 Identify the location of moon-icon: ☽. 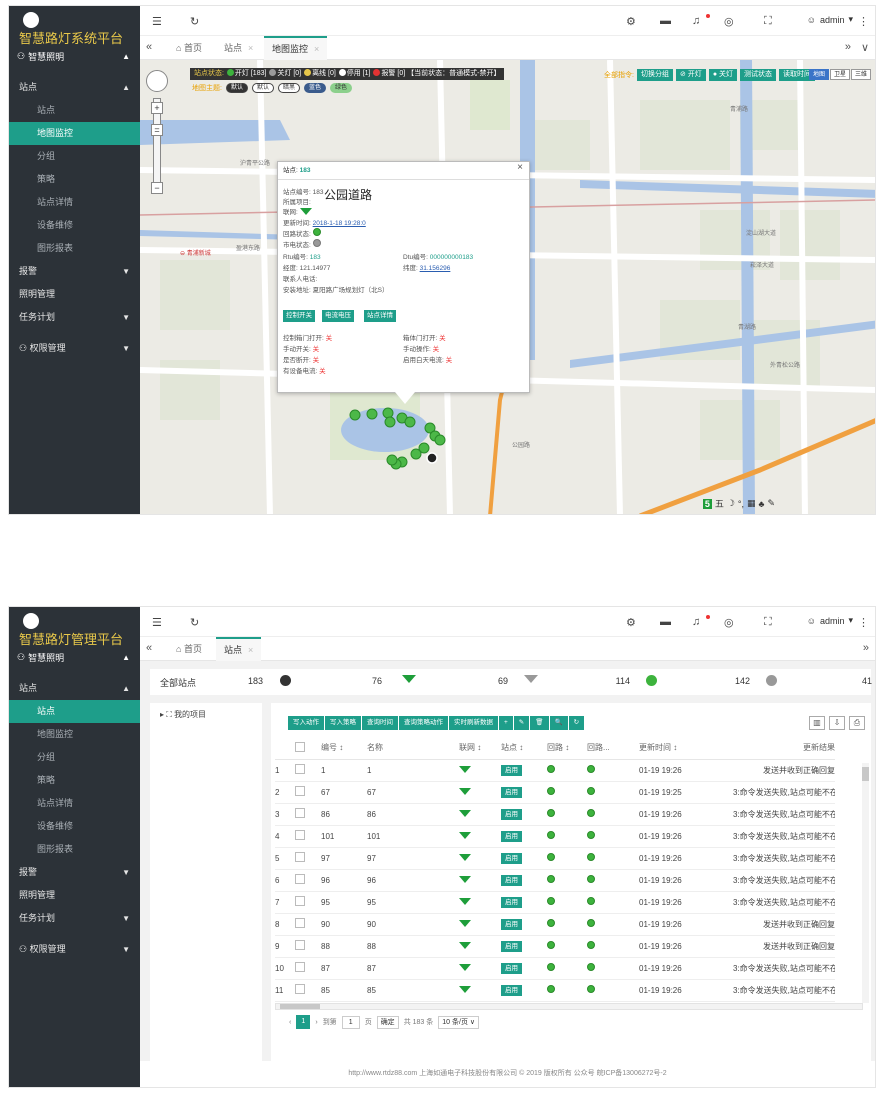
(731, 503).